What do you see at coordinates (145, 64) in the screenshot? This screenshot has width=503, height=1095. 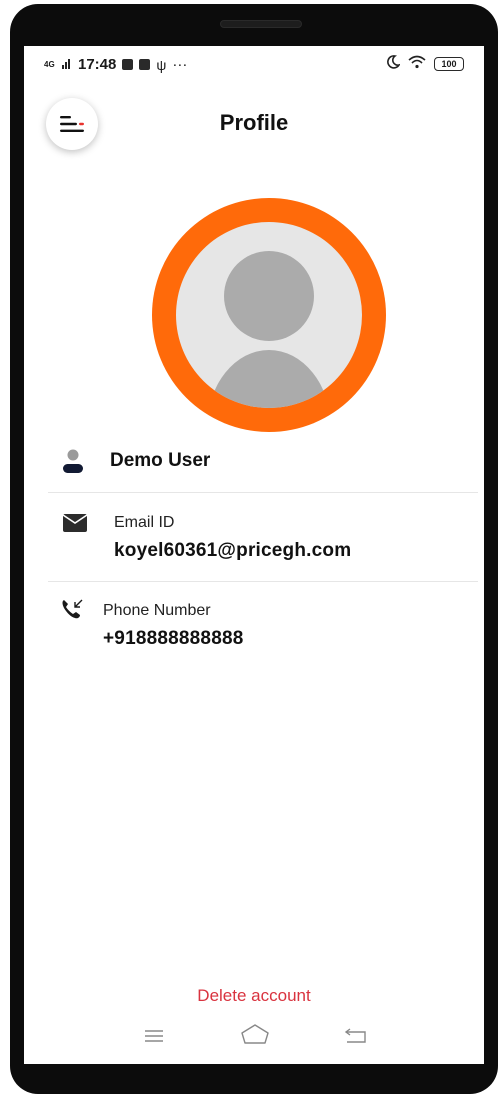 I see `app-notification-icon` at bounding box center [145, 64].